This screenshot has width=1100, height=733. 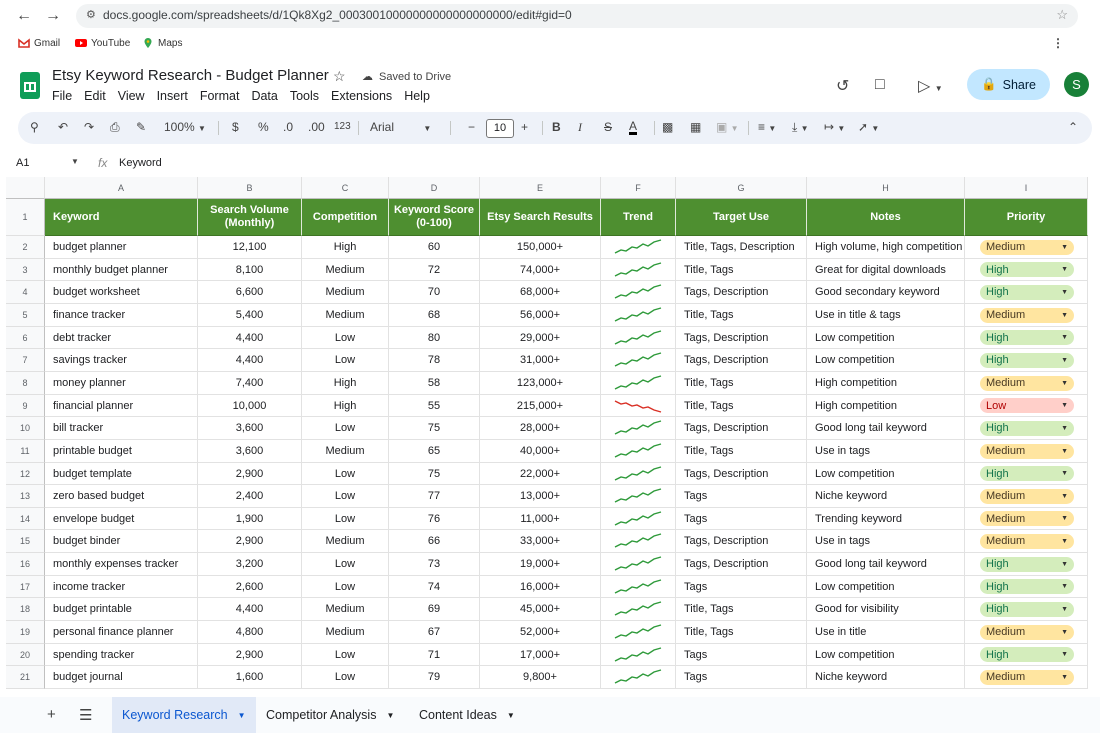 What do you see at coordinates (250, 338) in the screenshot?
I see `volume-cell: 4,400` at bounding box center [250, 338].